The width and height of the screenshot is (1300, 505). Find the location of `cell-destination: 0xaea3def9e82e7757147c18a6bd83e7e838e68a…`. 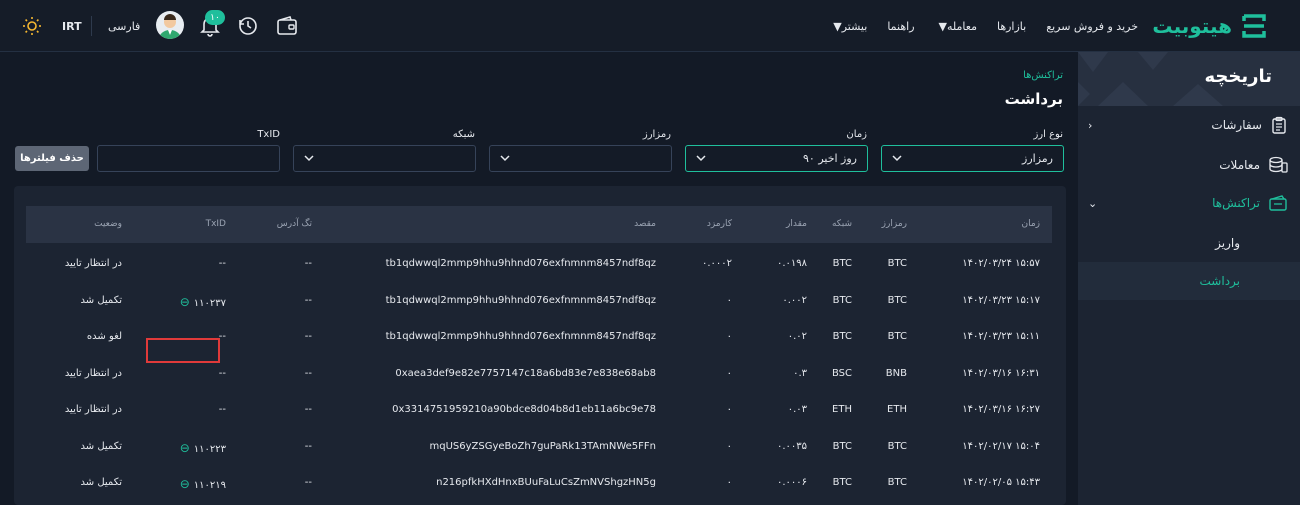

cell-destination: 0xaea3def9e82e7757147c18a6bd83e7e838e68a… is located at coordinates (525, 373).